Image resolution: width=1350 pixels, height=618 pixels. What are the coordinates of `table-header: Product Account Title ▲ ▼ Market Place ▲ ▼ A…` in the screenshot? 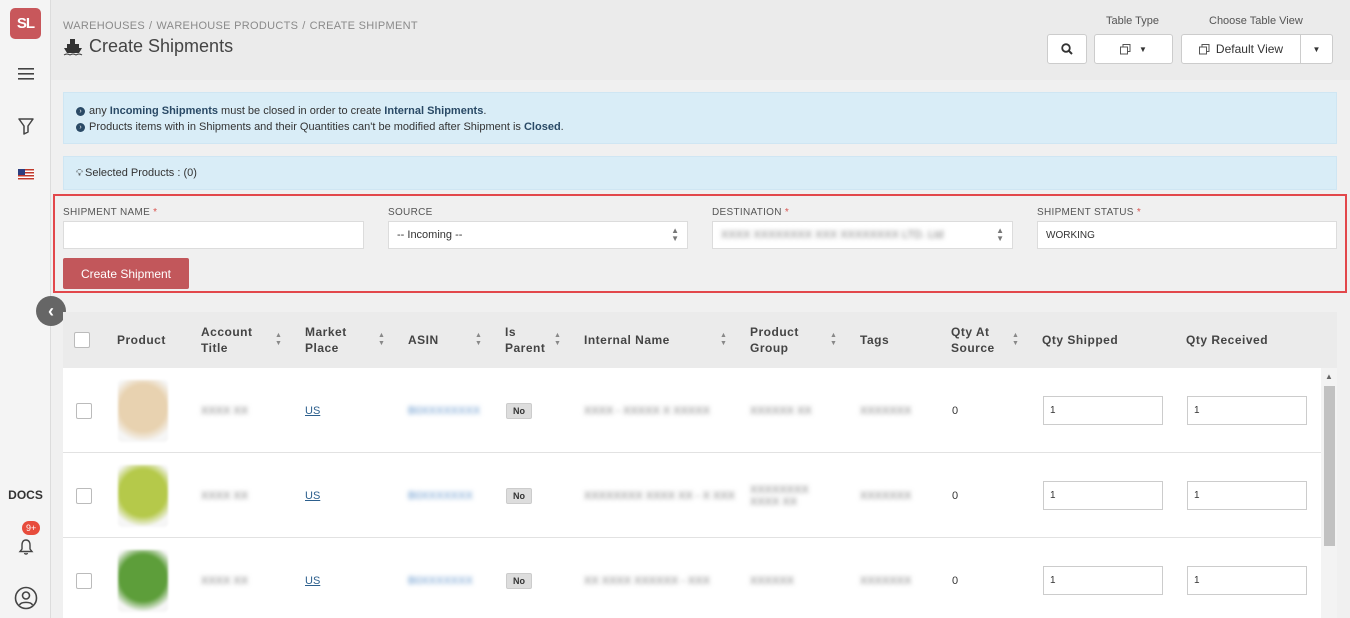 It's located at (700, 340).